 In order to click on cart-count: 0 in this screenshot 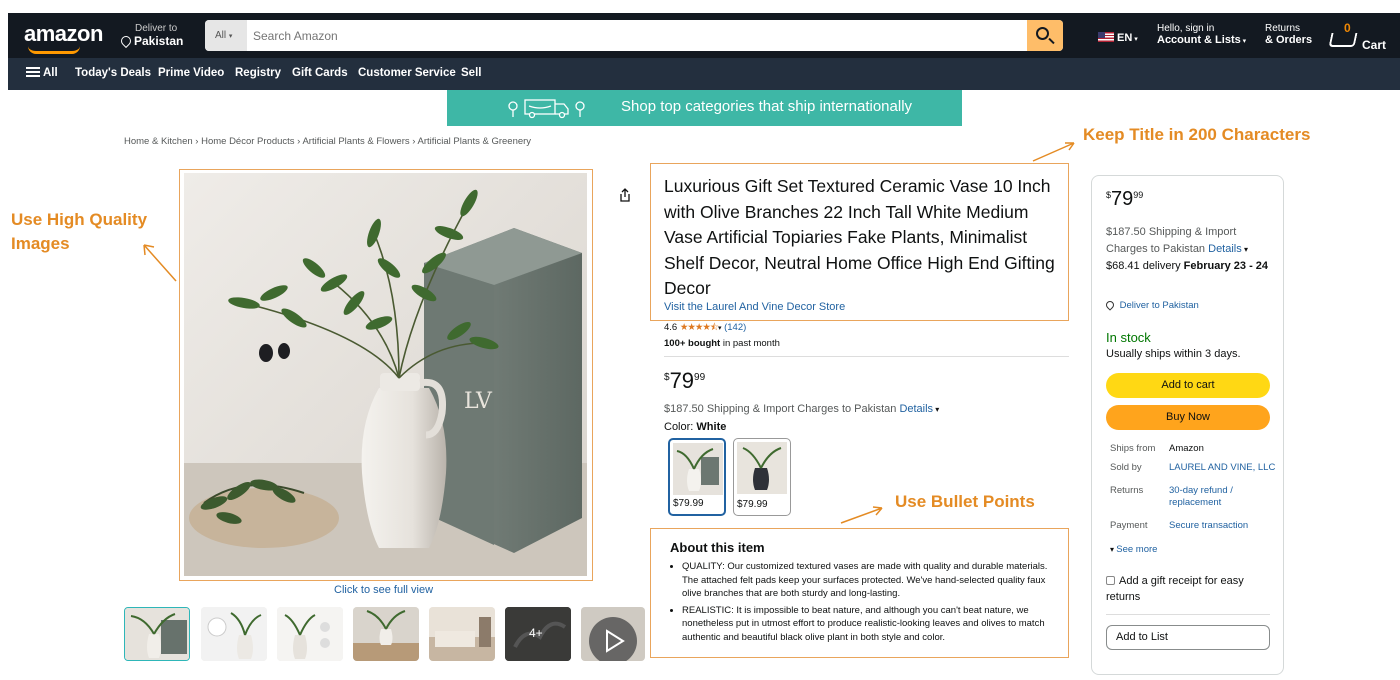, I will do `click(1347, 28)`.